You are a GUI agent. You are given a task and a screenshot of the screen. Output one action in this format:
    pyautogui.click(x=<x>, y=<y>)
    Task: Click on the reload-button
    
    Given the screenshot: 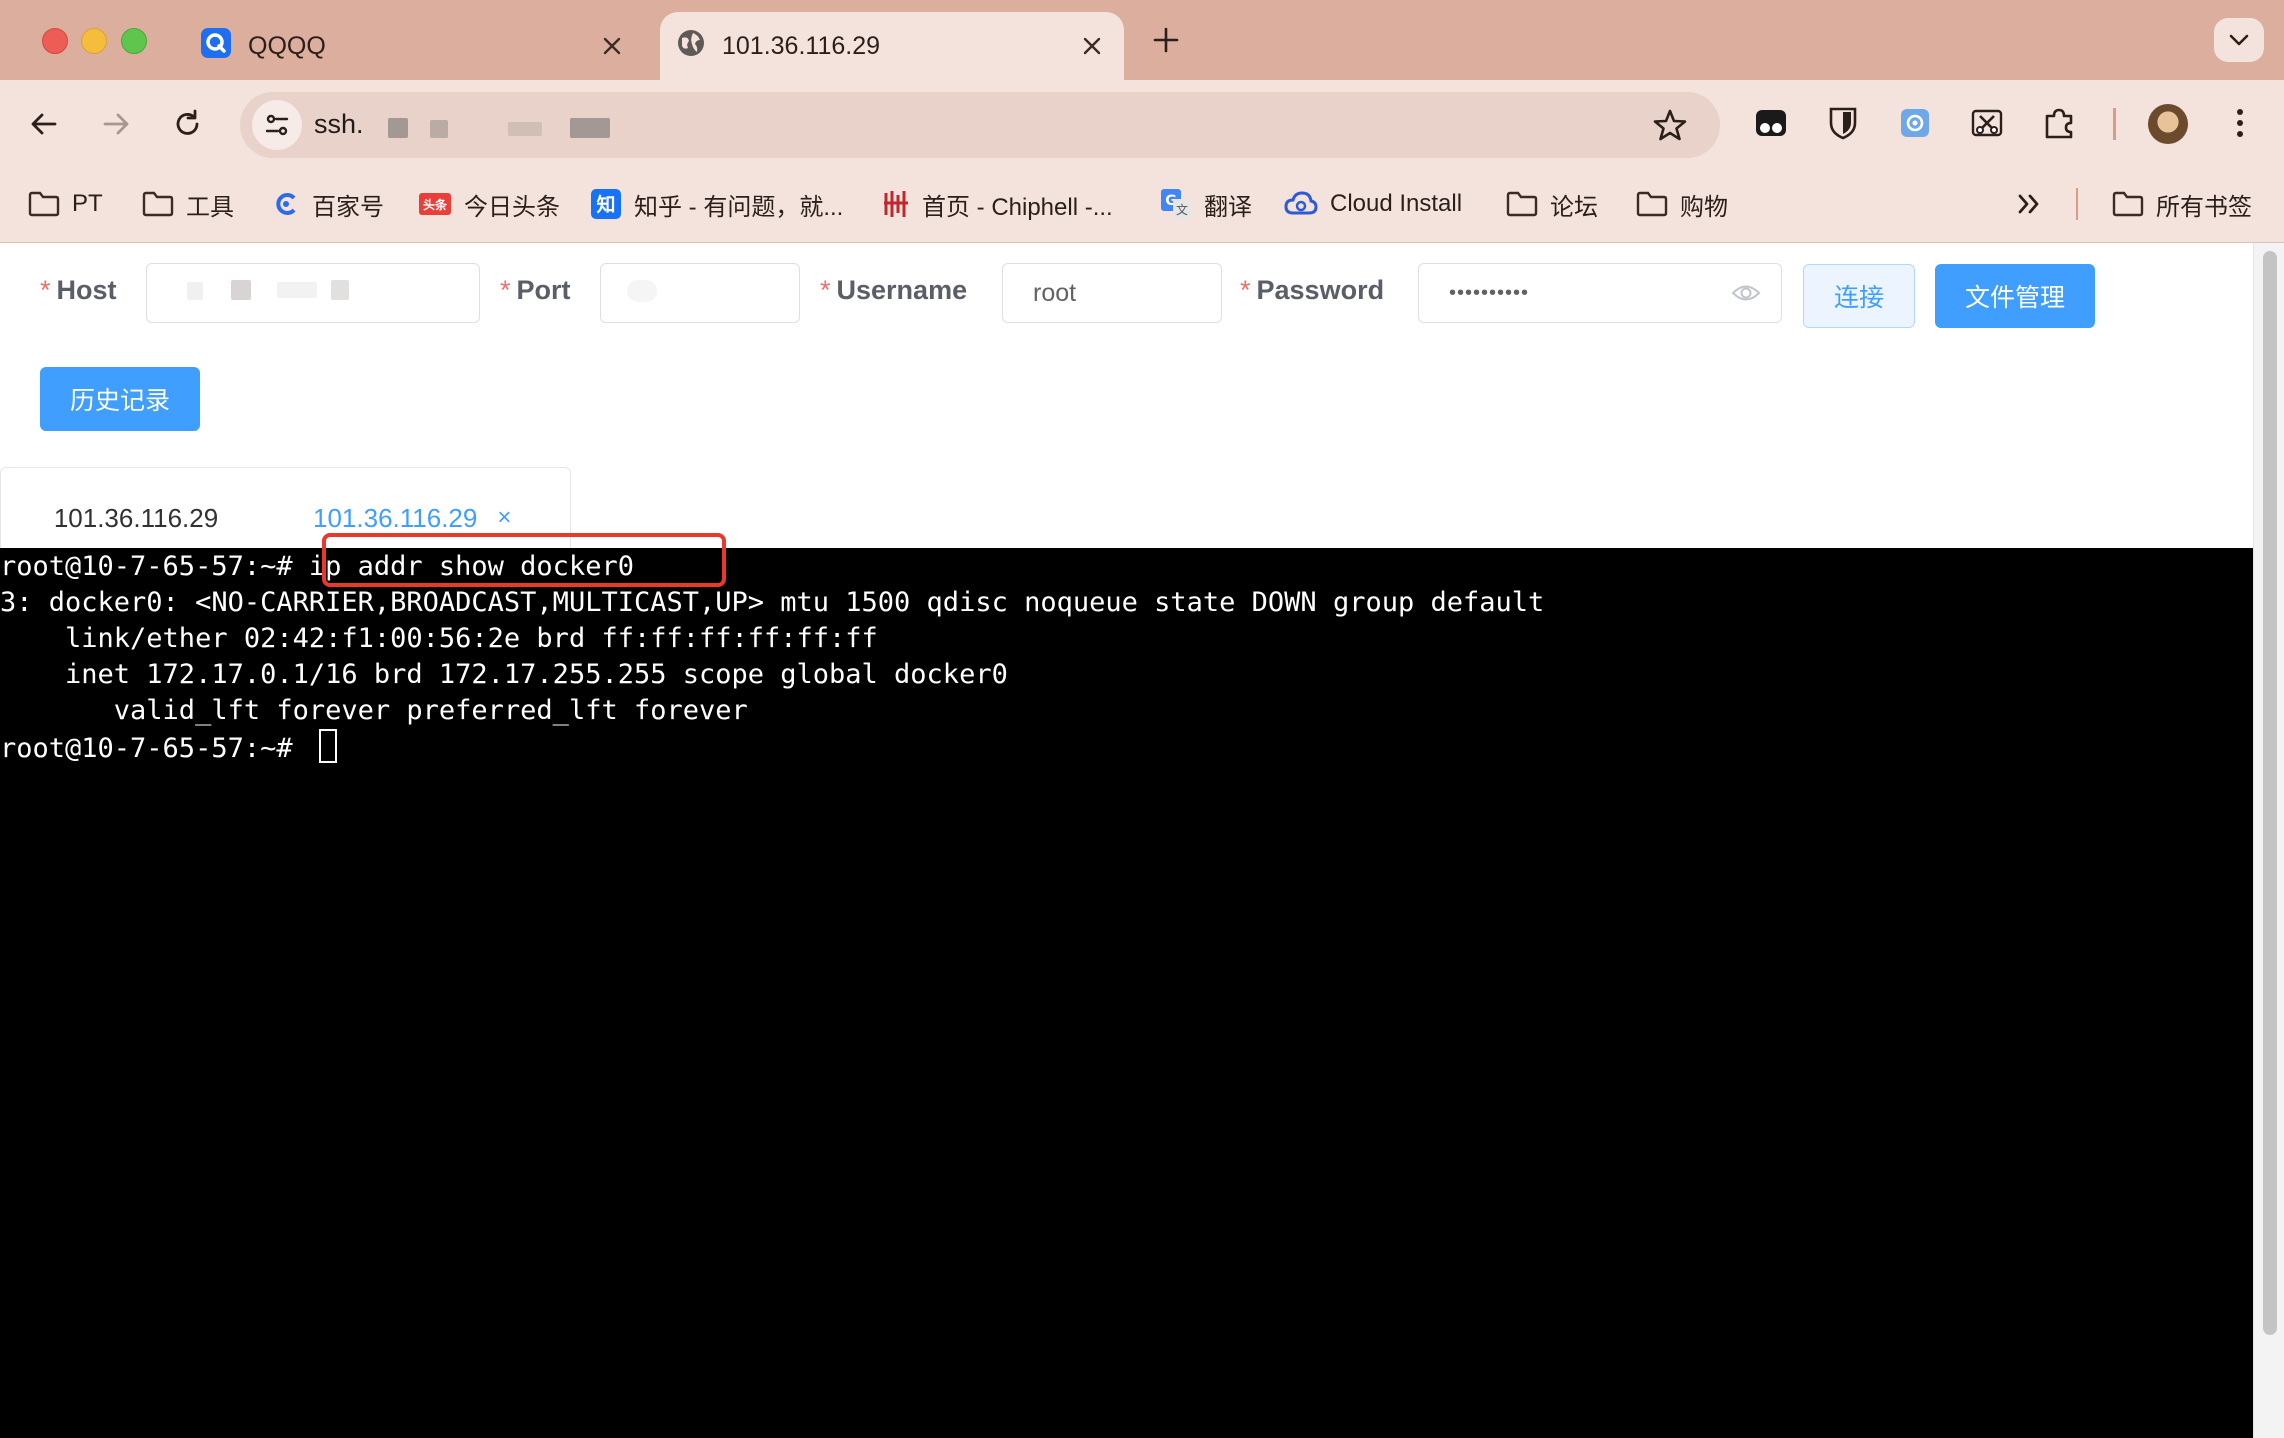 What is the action you would take?
    pyautogui.click(x=188, y=124)
    